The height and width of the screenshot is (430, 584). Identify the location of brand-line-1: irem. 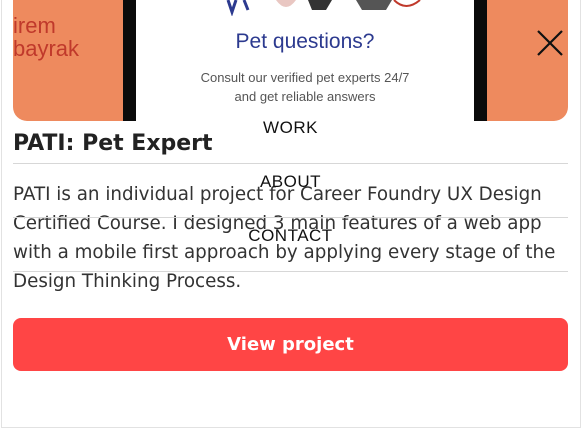
(34, 25).